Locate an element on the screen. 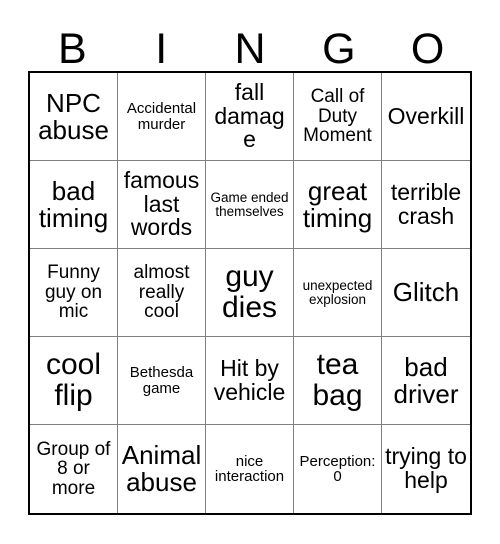 The height and width of the screenshot is (544, 500). bingo-cell-label: terrible crash is located at coordinates (426, 203).